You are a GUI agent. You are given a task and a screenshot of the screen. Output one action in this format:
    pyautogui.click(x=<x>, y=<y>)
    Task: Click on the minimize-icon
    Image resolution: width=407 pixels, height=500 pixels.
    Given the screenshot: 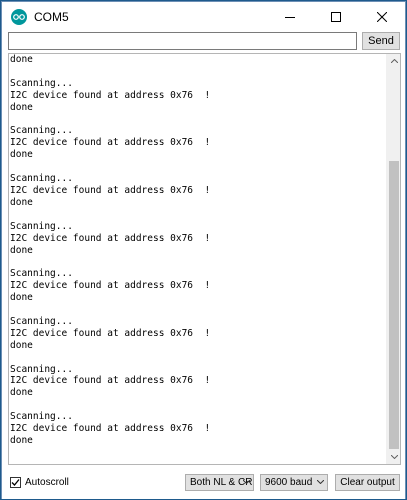 What is the action you would take?
    pyautogui.click(x=290, y=17)
    